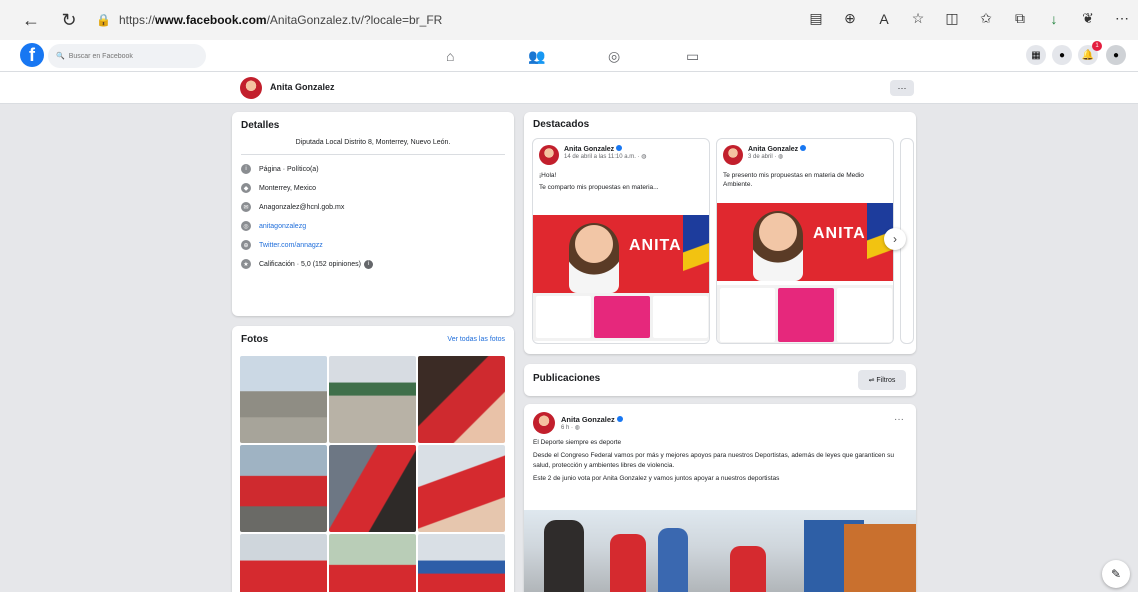  I want to click on back-icon: ←, so click(31, 20).